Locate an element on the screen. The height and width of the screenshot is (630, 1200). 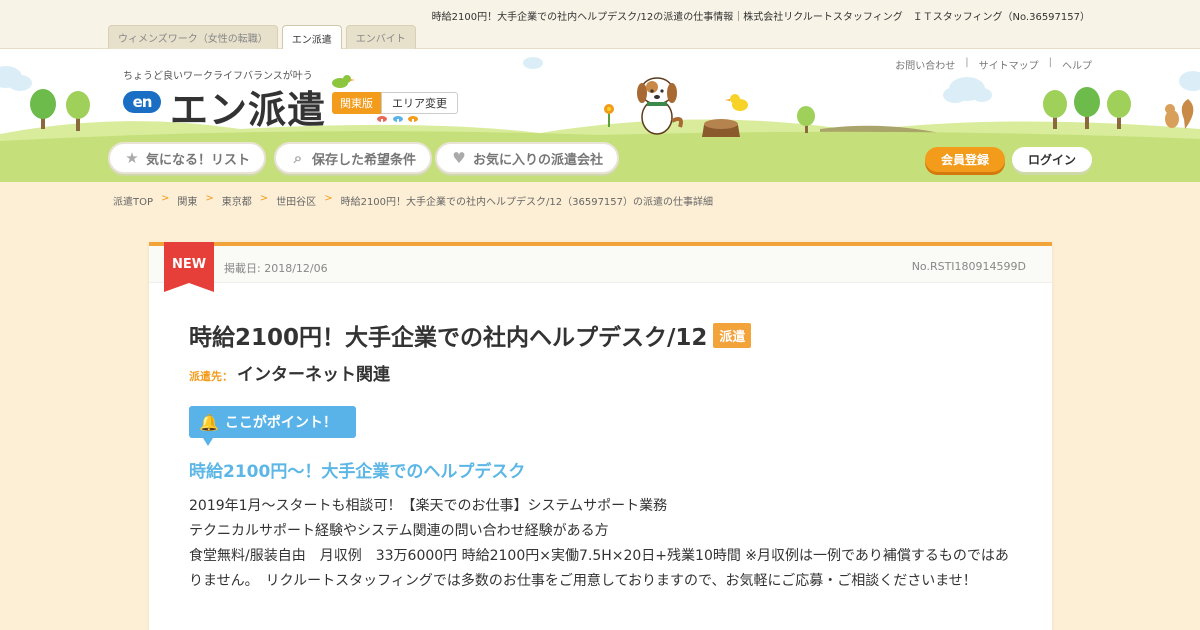
post-date: 掲載日: 2018/12/06 is located at coordinates (276, 268).